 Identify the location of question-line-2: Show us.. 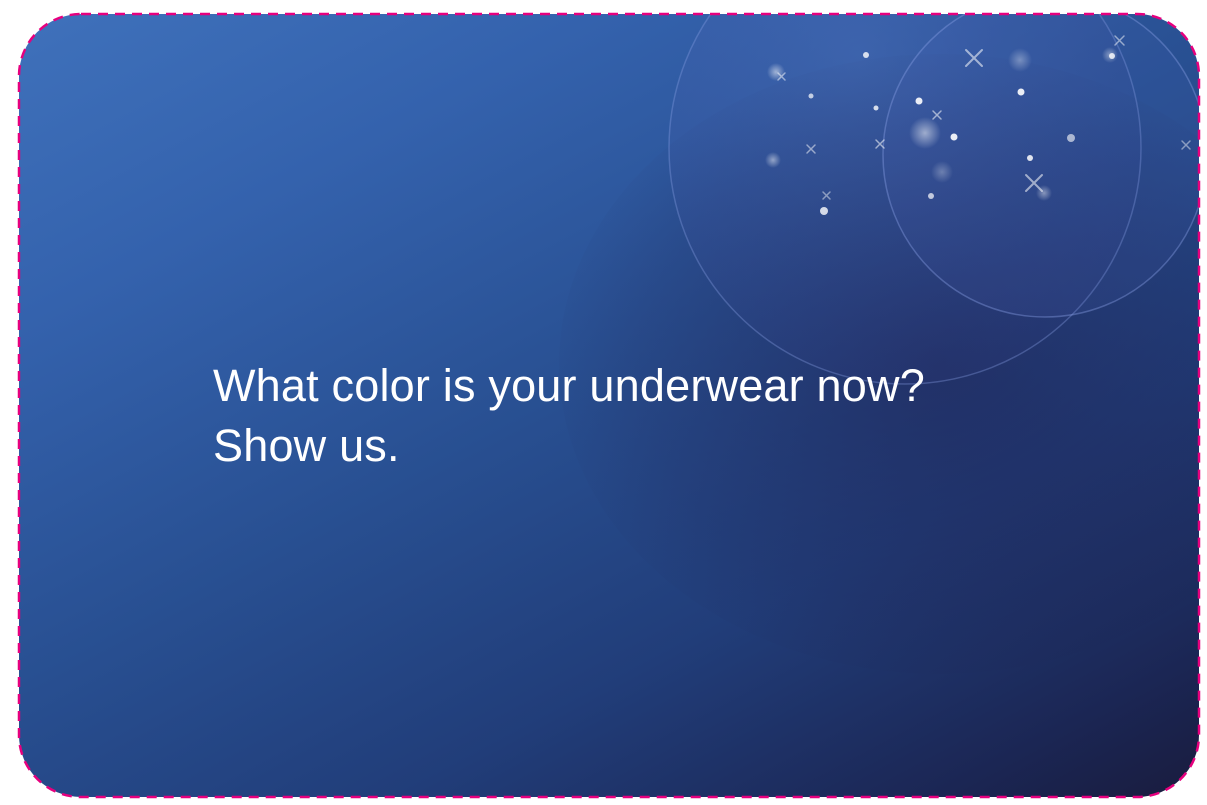
(306, 445).